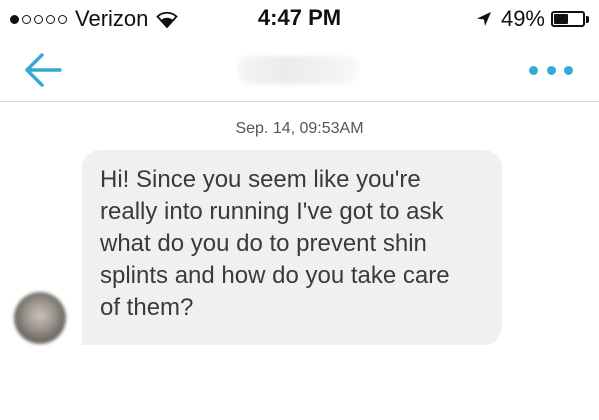 This screenshot has height=420, width=599. Describe the element at coordinates (40, 318) in the screenshot. I see `avatar` at that location.